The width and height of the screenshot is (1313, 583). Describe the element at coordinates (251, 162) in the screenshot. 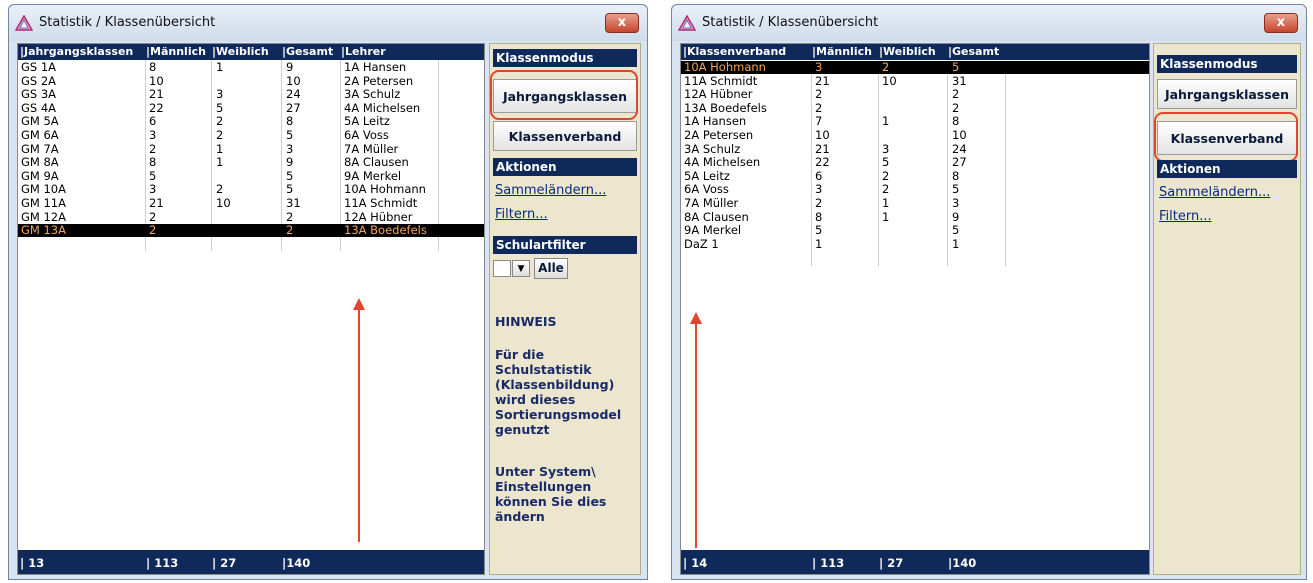

I see `table-row: GM 8A 8 1 9 8A Clausen` at that location.